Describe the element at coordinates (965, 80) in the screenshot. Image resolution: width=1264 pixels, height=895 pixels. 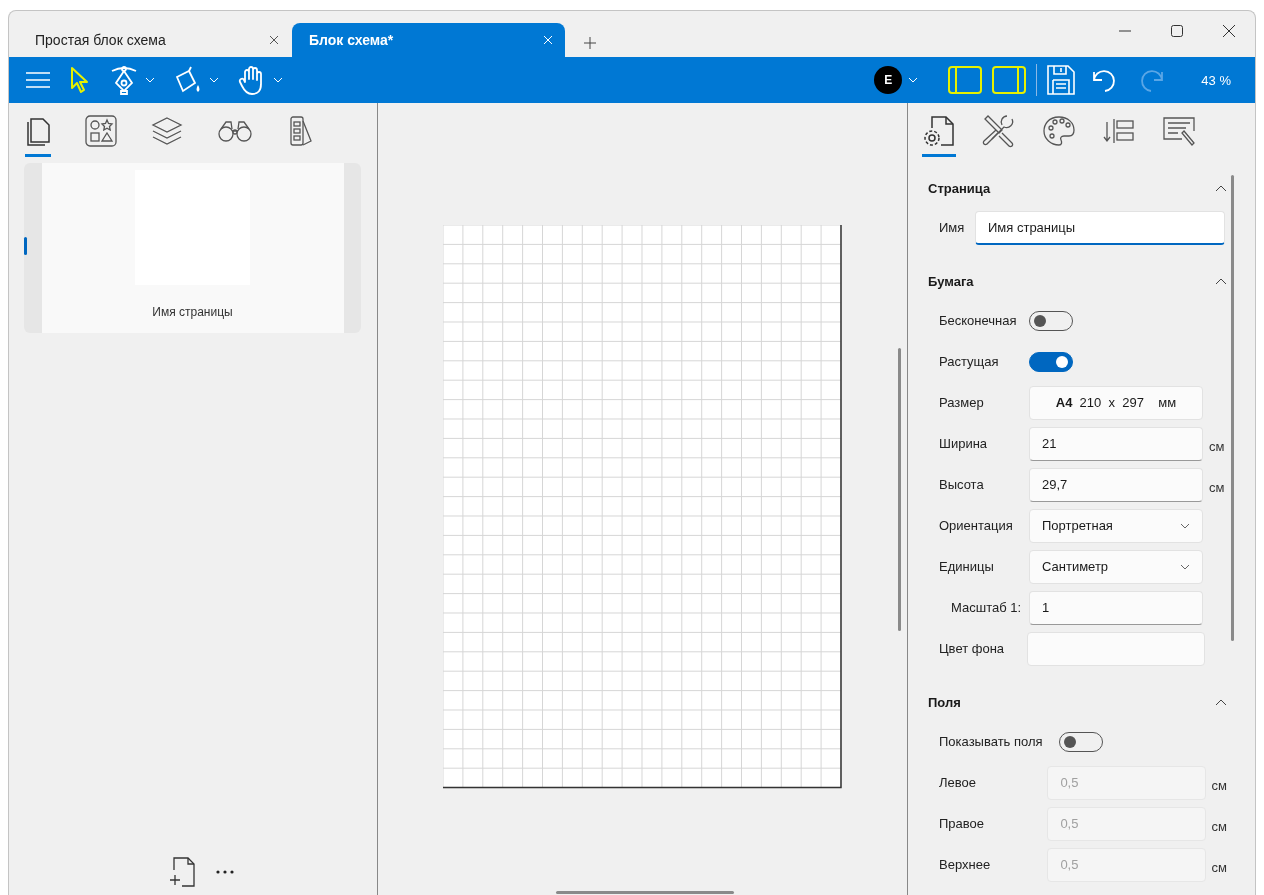
I see `left-panel-icon` at that location.